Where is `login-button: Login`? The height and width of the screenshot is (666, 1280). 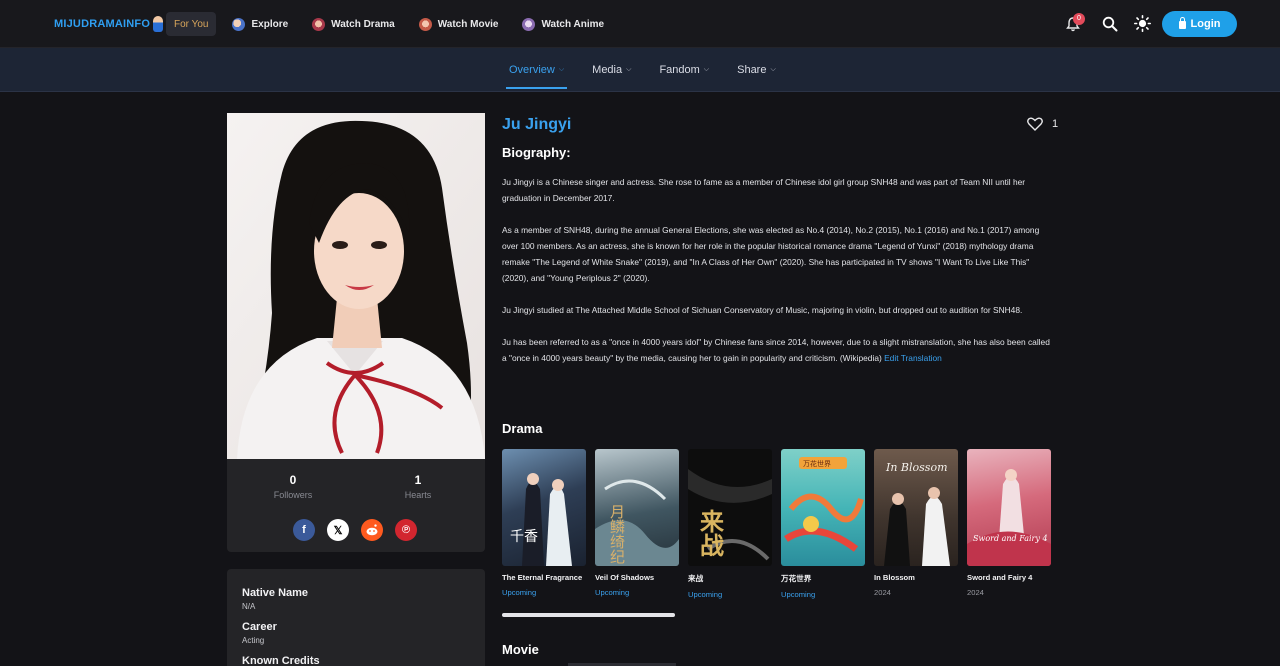 login-button: Login is located at coordinates (1199, 24).